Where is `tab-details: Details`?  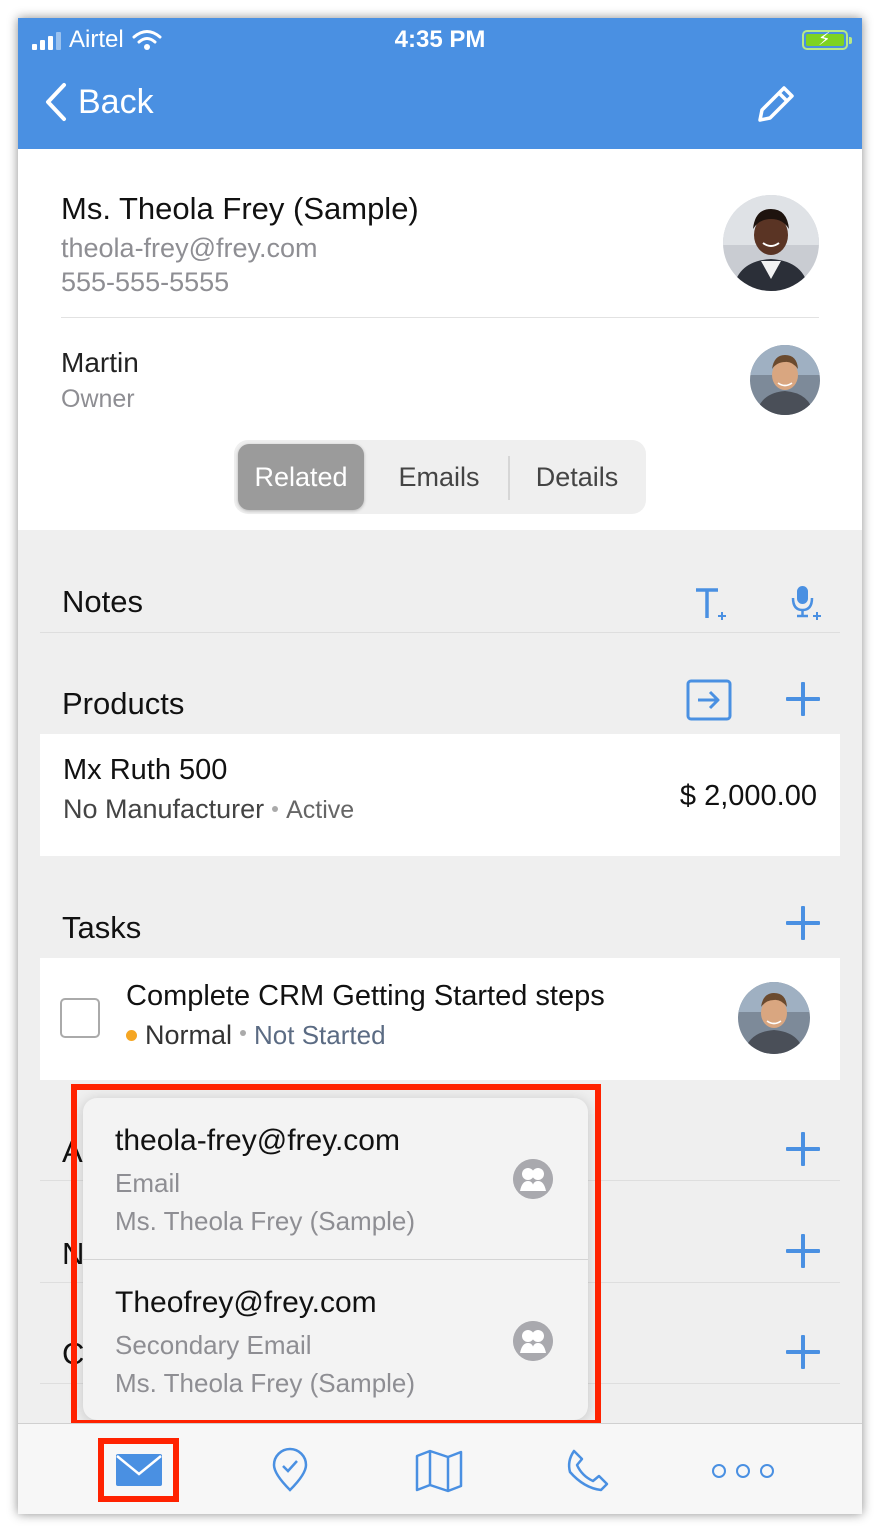
tab-details: Details is located at coordinates (577, 477).